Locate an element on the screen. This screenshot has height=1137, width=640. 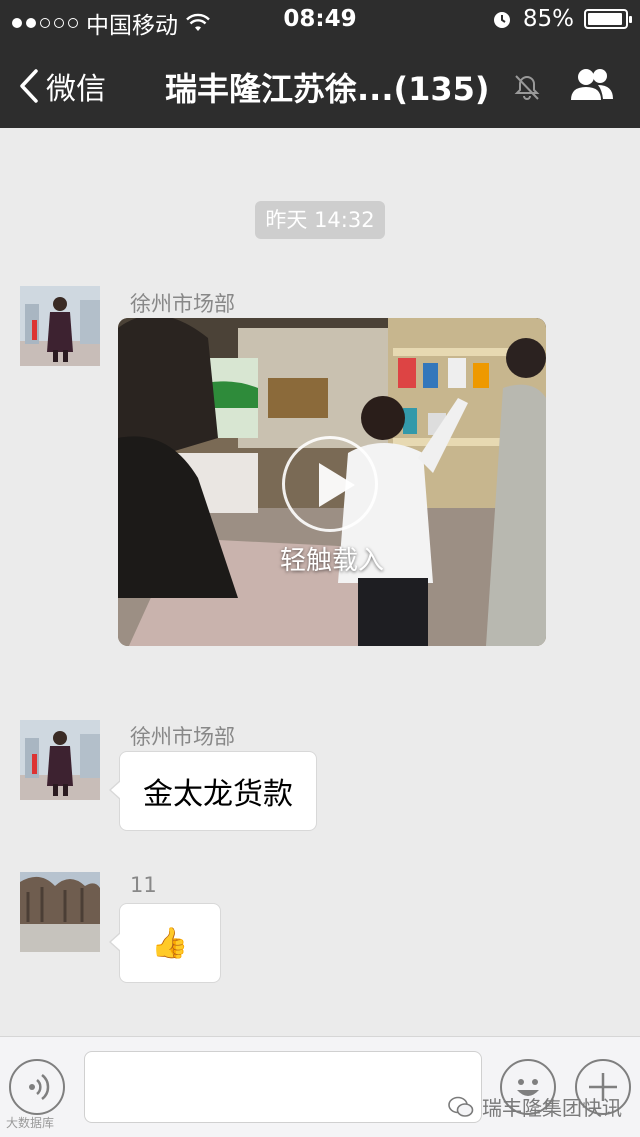
alarm-icon is located at coordinates (501, 20).